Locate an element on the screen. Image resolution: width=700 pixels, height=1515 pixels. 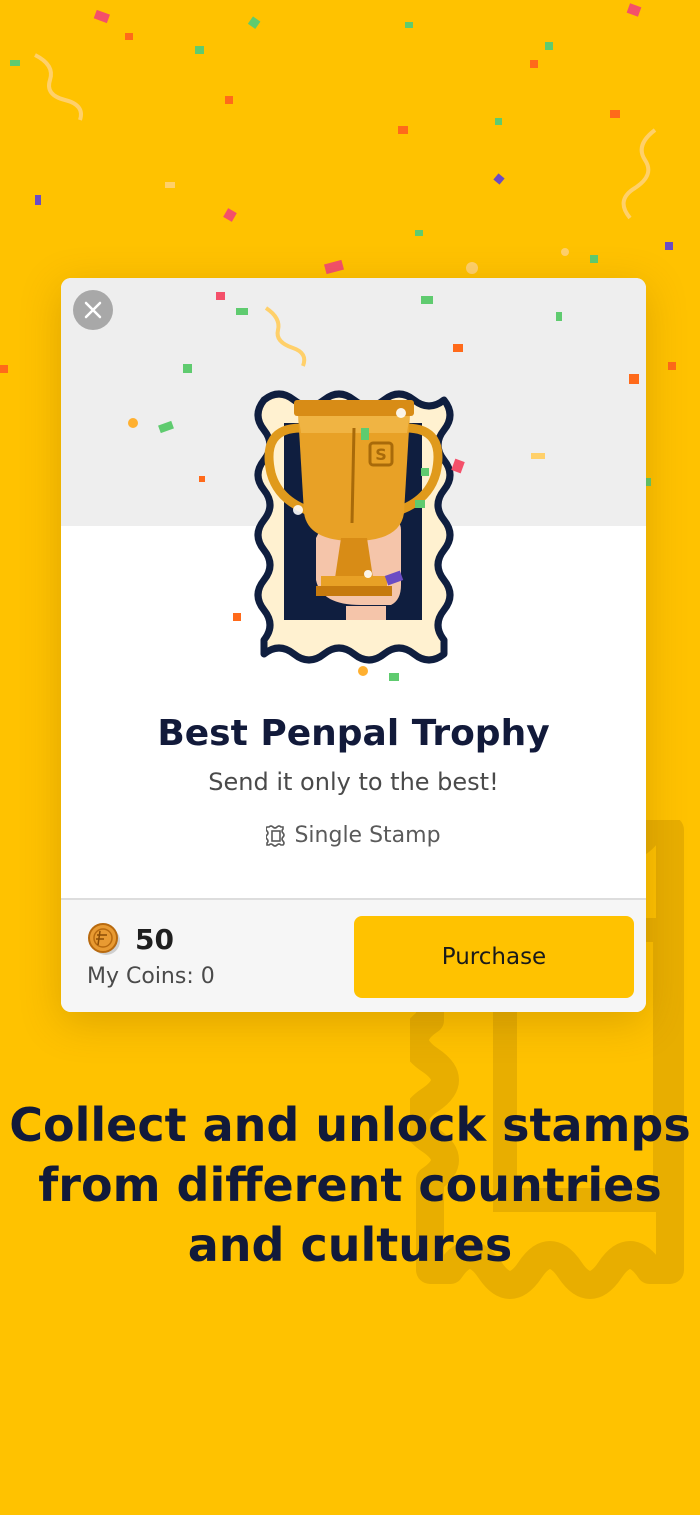
close-icon is located at coordinates (93, 310).